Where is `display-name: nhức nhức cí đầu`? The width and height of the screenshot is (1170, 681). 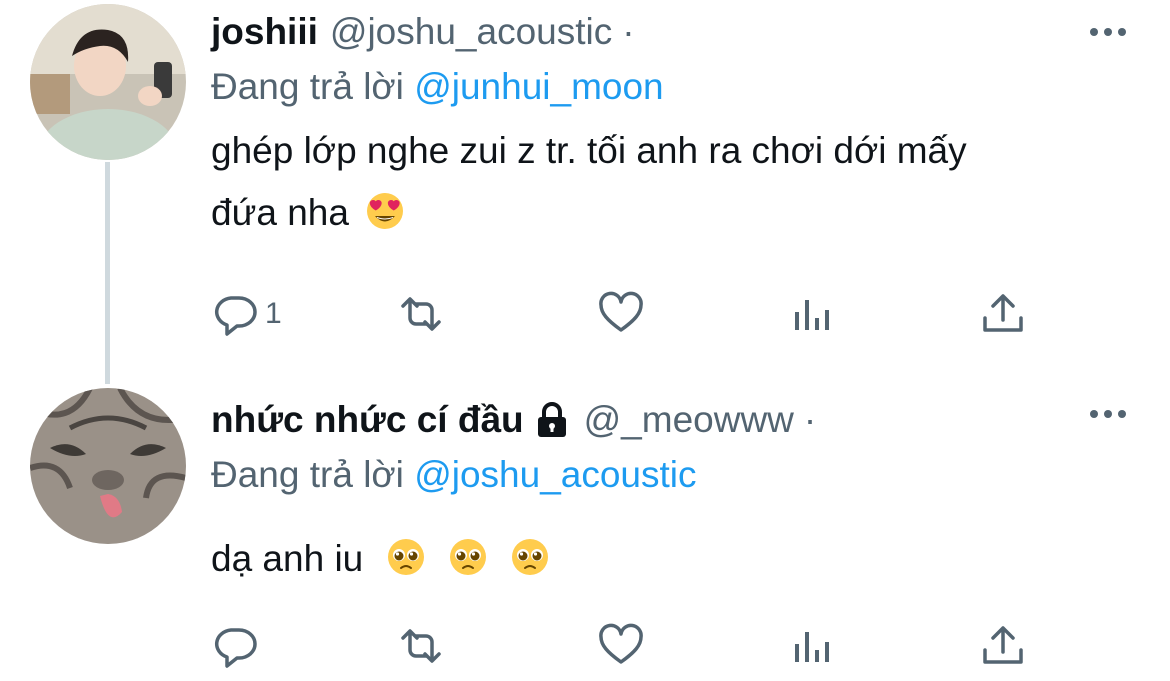
display-name: nhức nhức cí đầu is located at coordinates (367, 420).